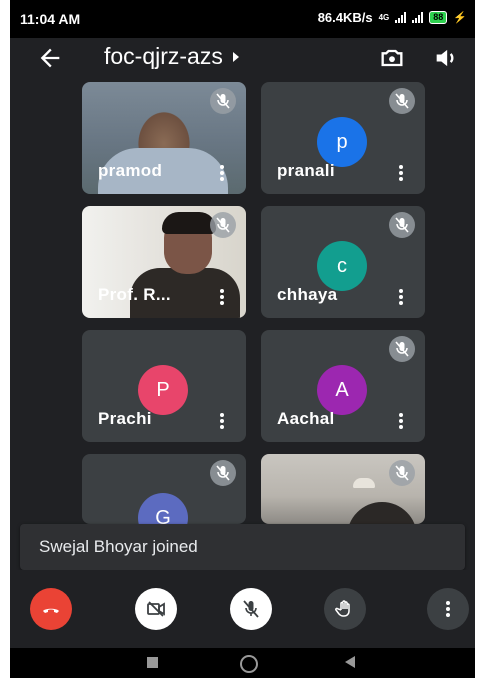 The width and height of the screenshot is (485, 678). I want to click on mic-toggle-button, so click(251, 609).